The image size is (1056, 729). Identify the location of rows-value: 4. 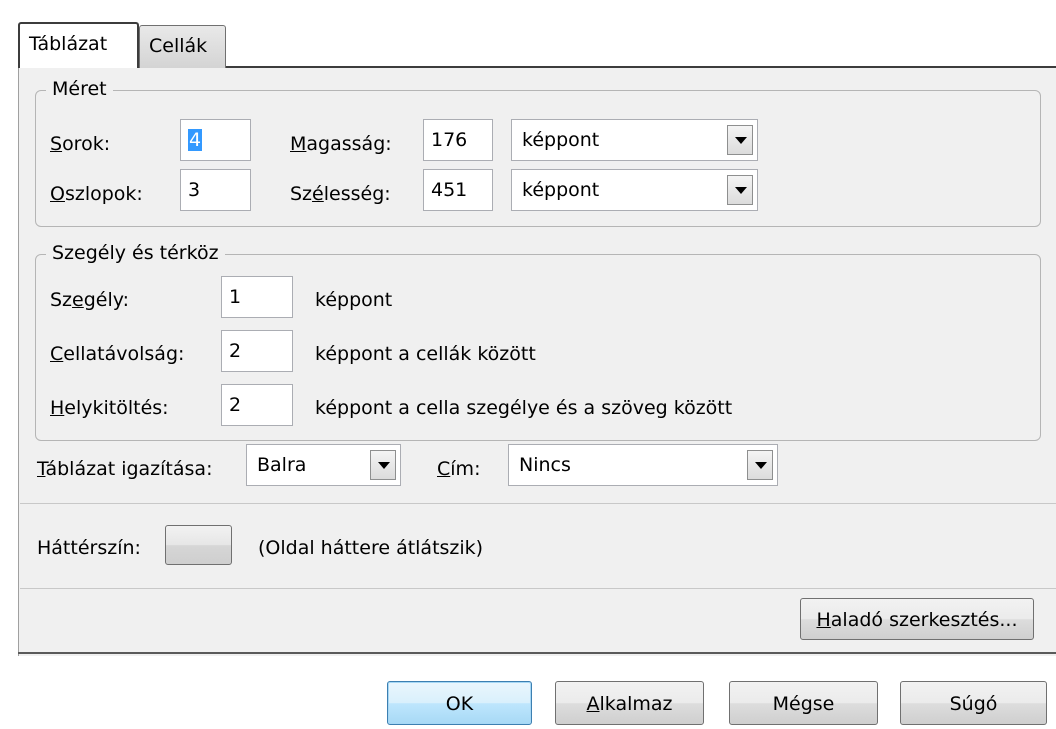
(195, 140).